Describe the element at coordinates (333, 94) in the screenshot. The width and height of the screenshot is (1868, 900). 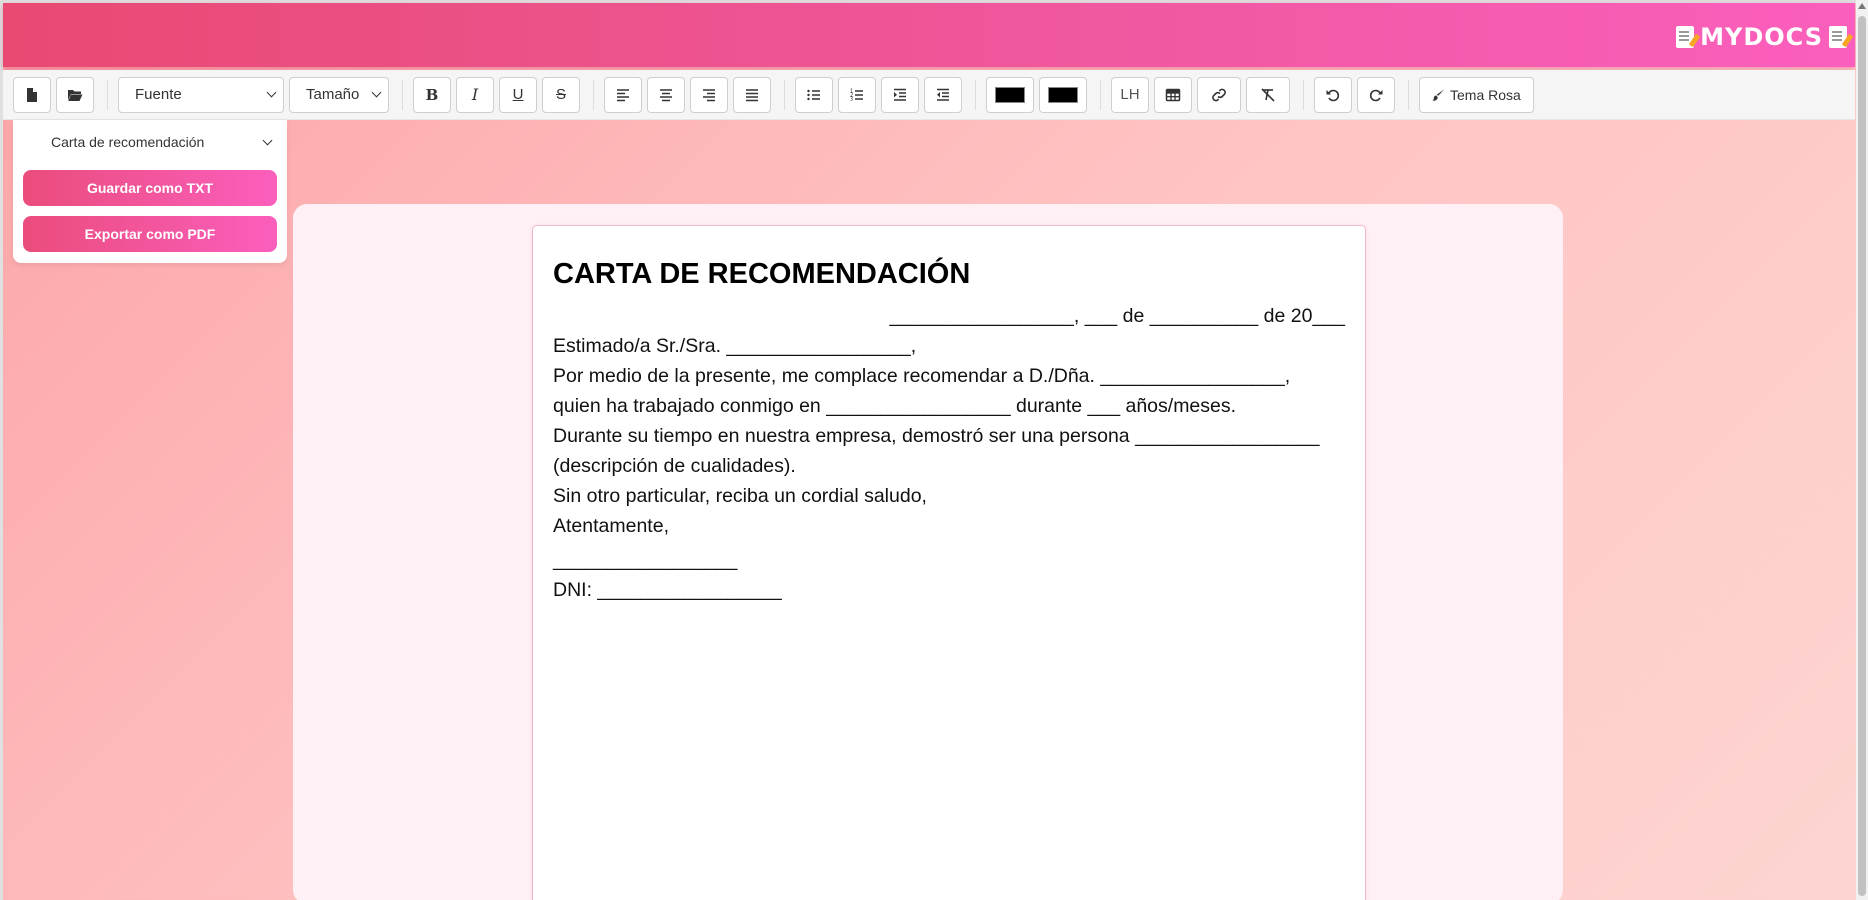
I see `size-select-value: Tamaño` at that location.